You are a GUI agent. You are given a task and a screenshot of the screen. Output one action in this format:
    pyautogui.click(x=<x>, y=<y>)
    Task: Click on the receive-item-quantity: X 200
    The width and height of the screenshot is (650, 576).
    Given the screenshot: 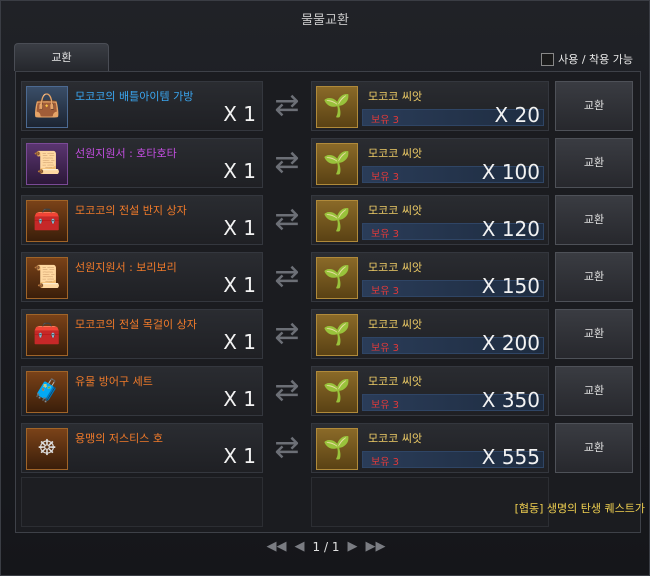 What is the action you would take?
    pyautogui.click(x=510, y=343)
    